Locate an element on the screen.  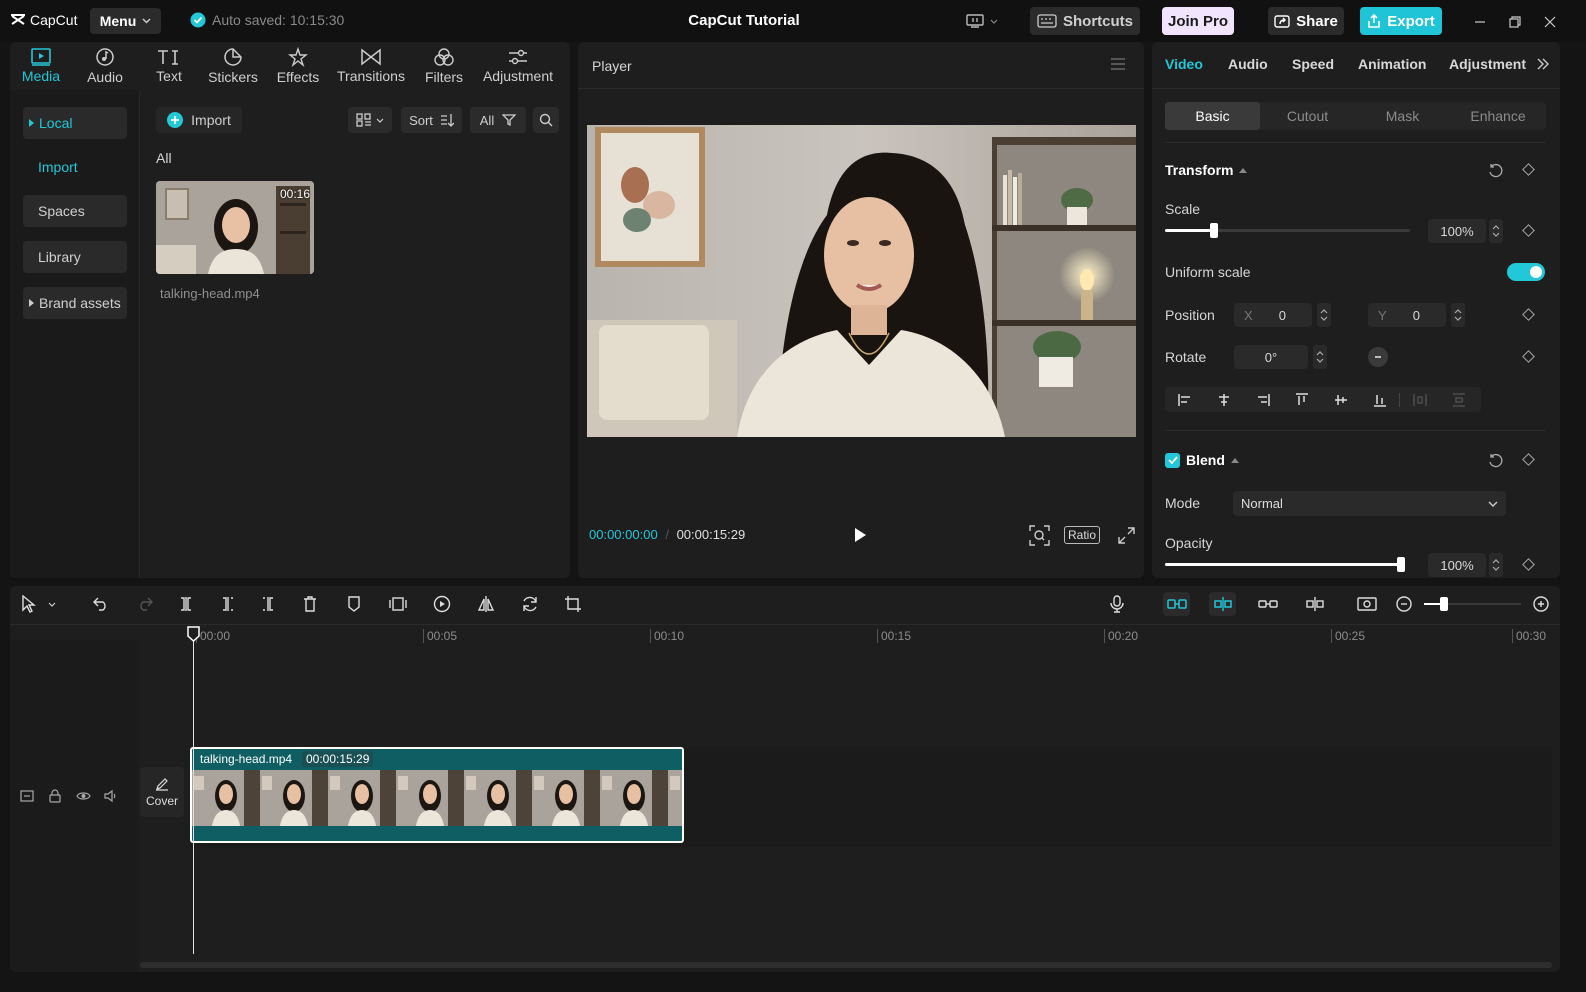
position-y-field: Y 0 is located at coordinates (1407, 315).